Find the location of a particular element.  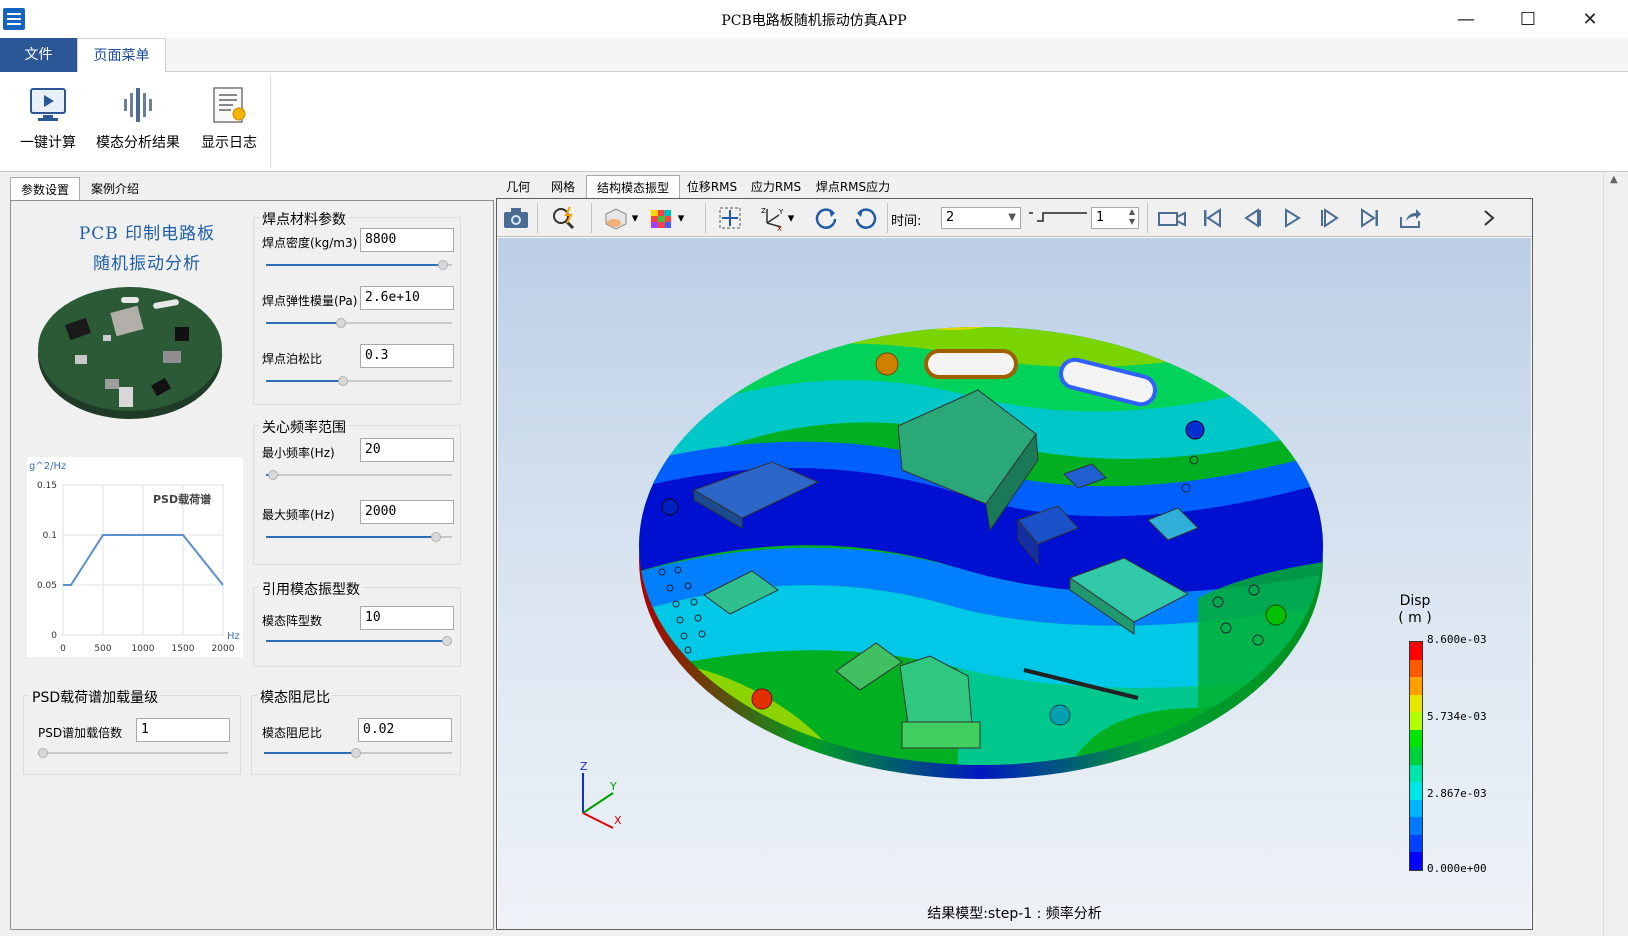

close-button: ✕ is located at coordinates (1590, 19).